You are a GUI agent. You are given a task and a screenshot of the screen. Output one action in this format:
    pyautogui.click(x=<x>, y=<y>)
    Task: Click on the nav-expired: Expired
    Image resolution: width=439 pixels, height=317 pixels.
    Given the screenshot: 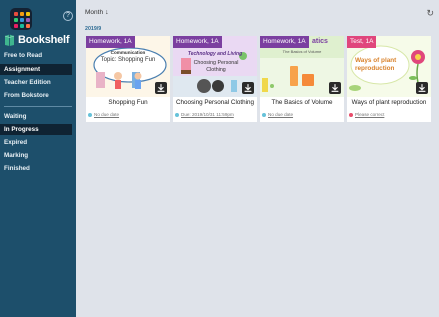 What is the action you would take?
    pyautogui.click(x=36, y=142)
    